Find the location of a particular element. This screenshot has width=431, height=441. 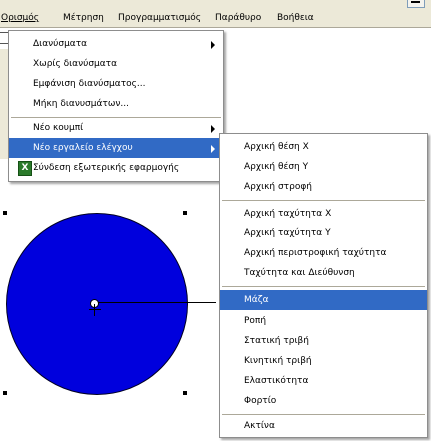

menu-item-new-button: Νέο κουμπί is located at coordinates (116, 128).